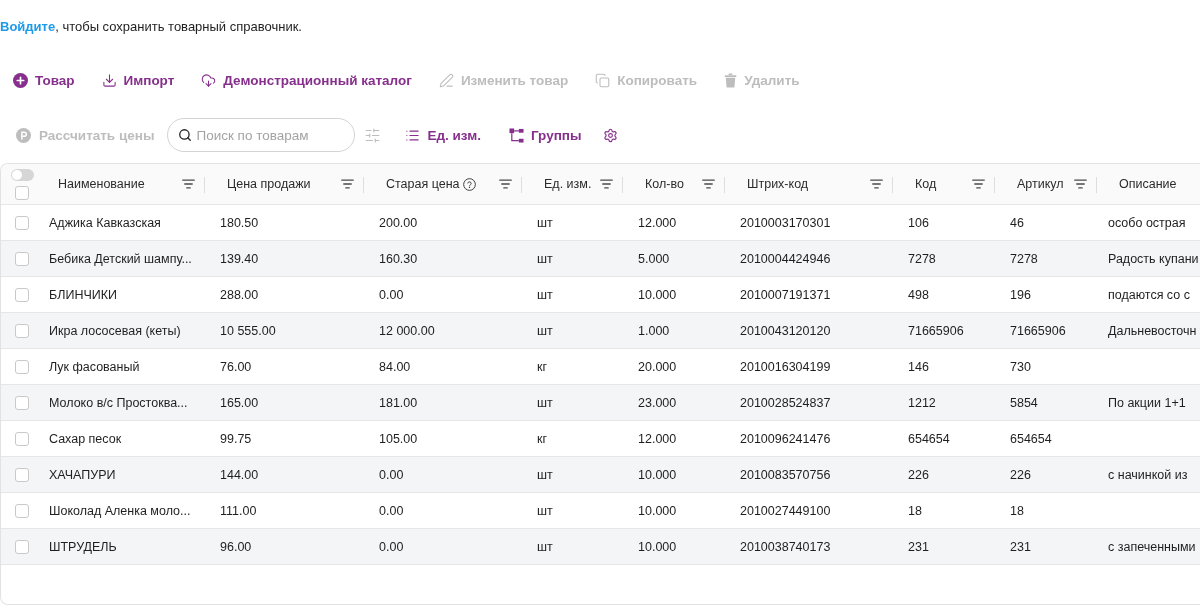 This screenshot has height=605, width=1200. I want to click on import-button: Импорт, so click(138, 80).